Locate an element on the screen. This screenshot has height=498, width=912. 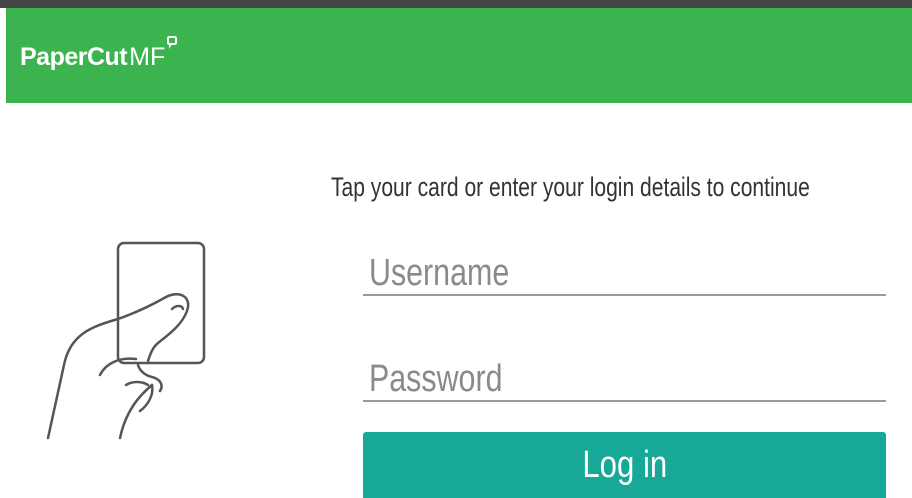
top-border is located at coordinates (456, 4).